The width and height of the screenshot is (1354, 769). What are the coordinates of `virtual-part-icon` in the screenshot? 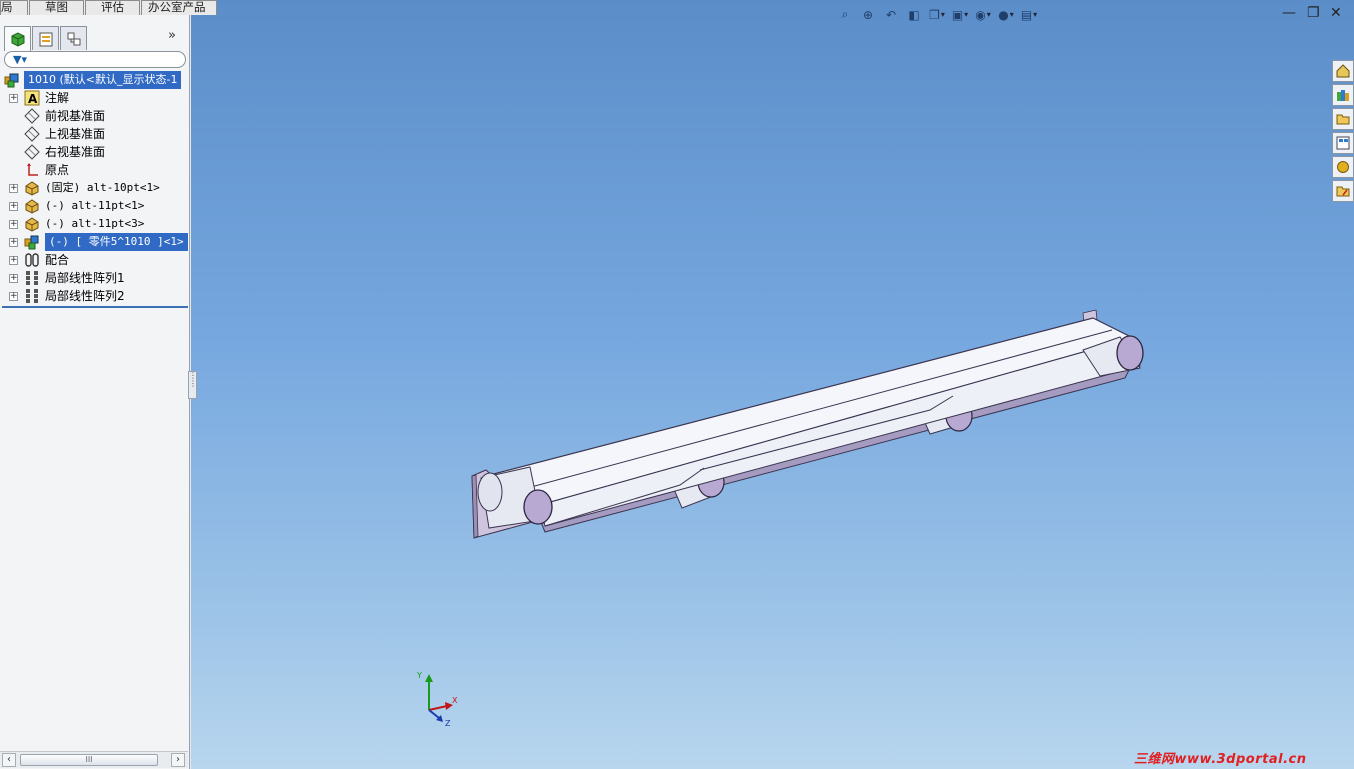 It's located at (31, 242).